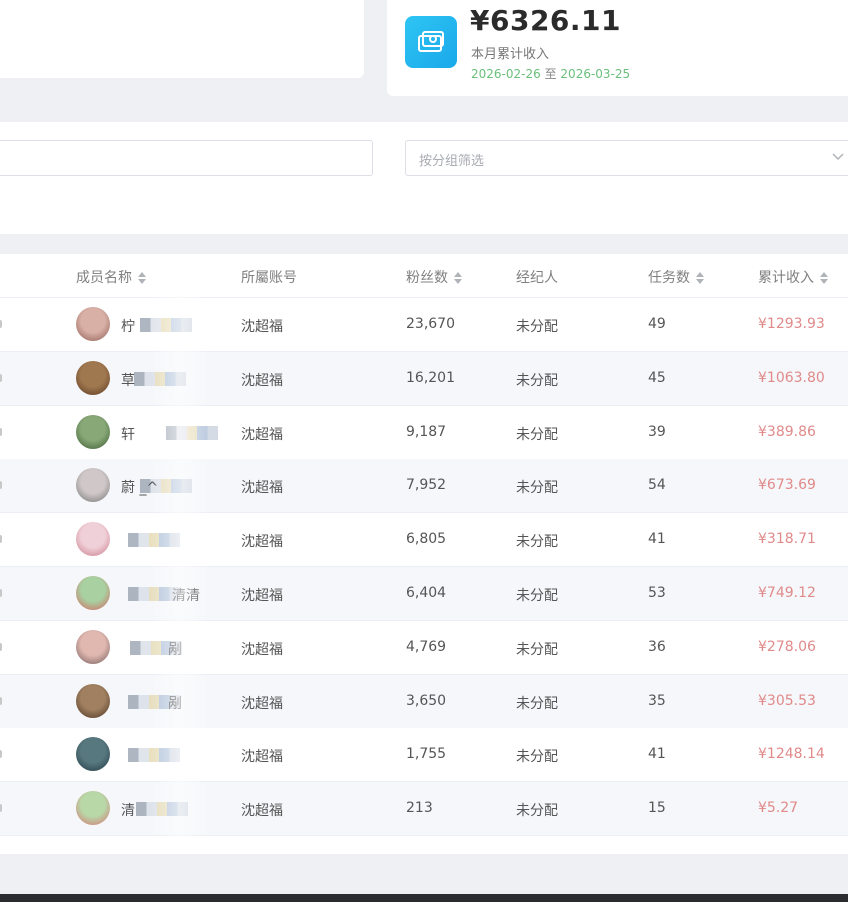 The width and height of the screenshot is (848, 902). What do you see at coordinates (186, 596) in the screenshot?
I see `member-name: 清清` at bounding box center [186, 596].